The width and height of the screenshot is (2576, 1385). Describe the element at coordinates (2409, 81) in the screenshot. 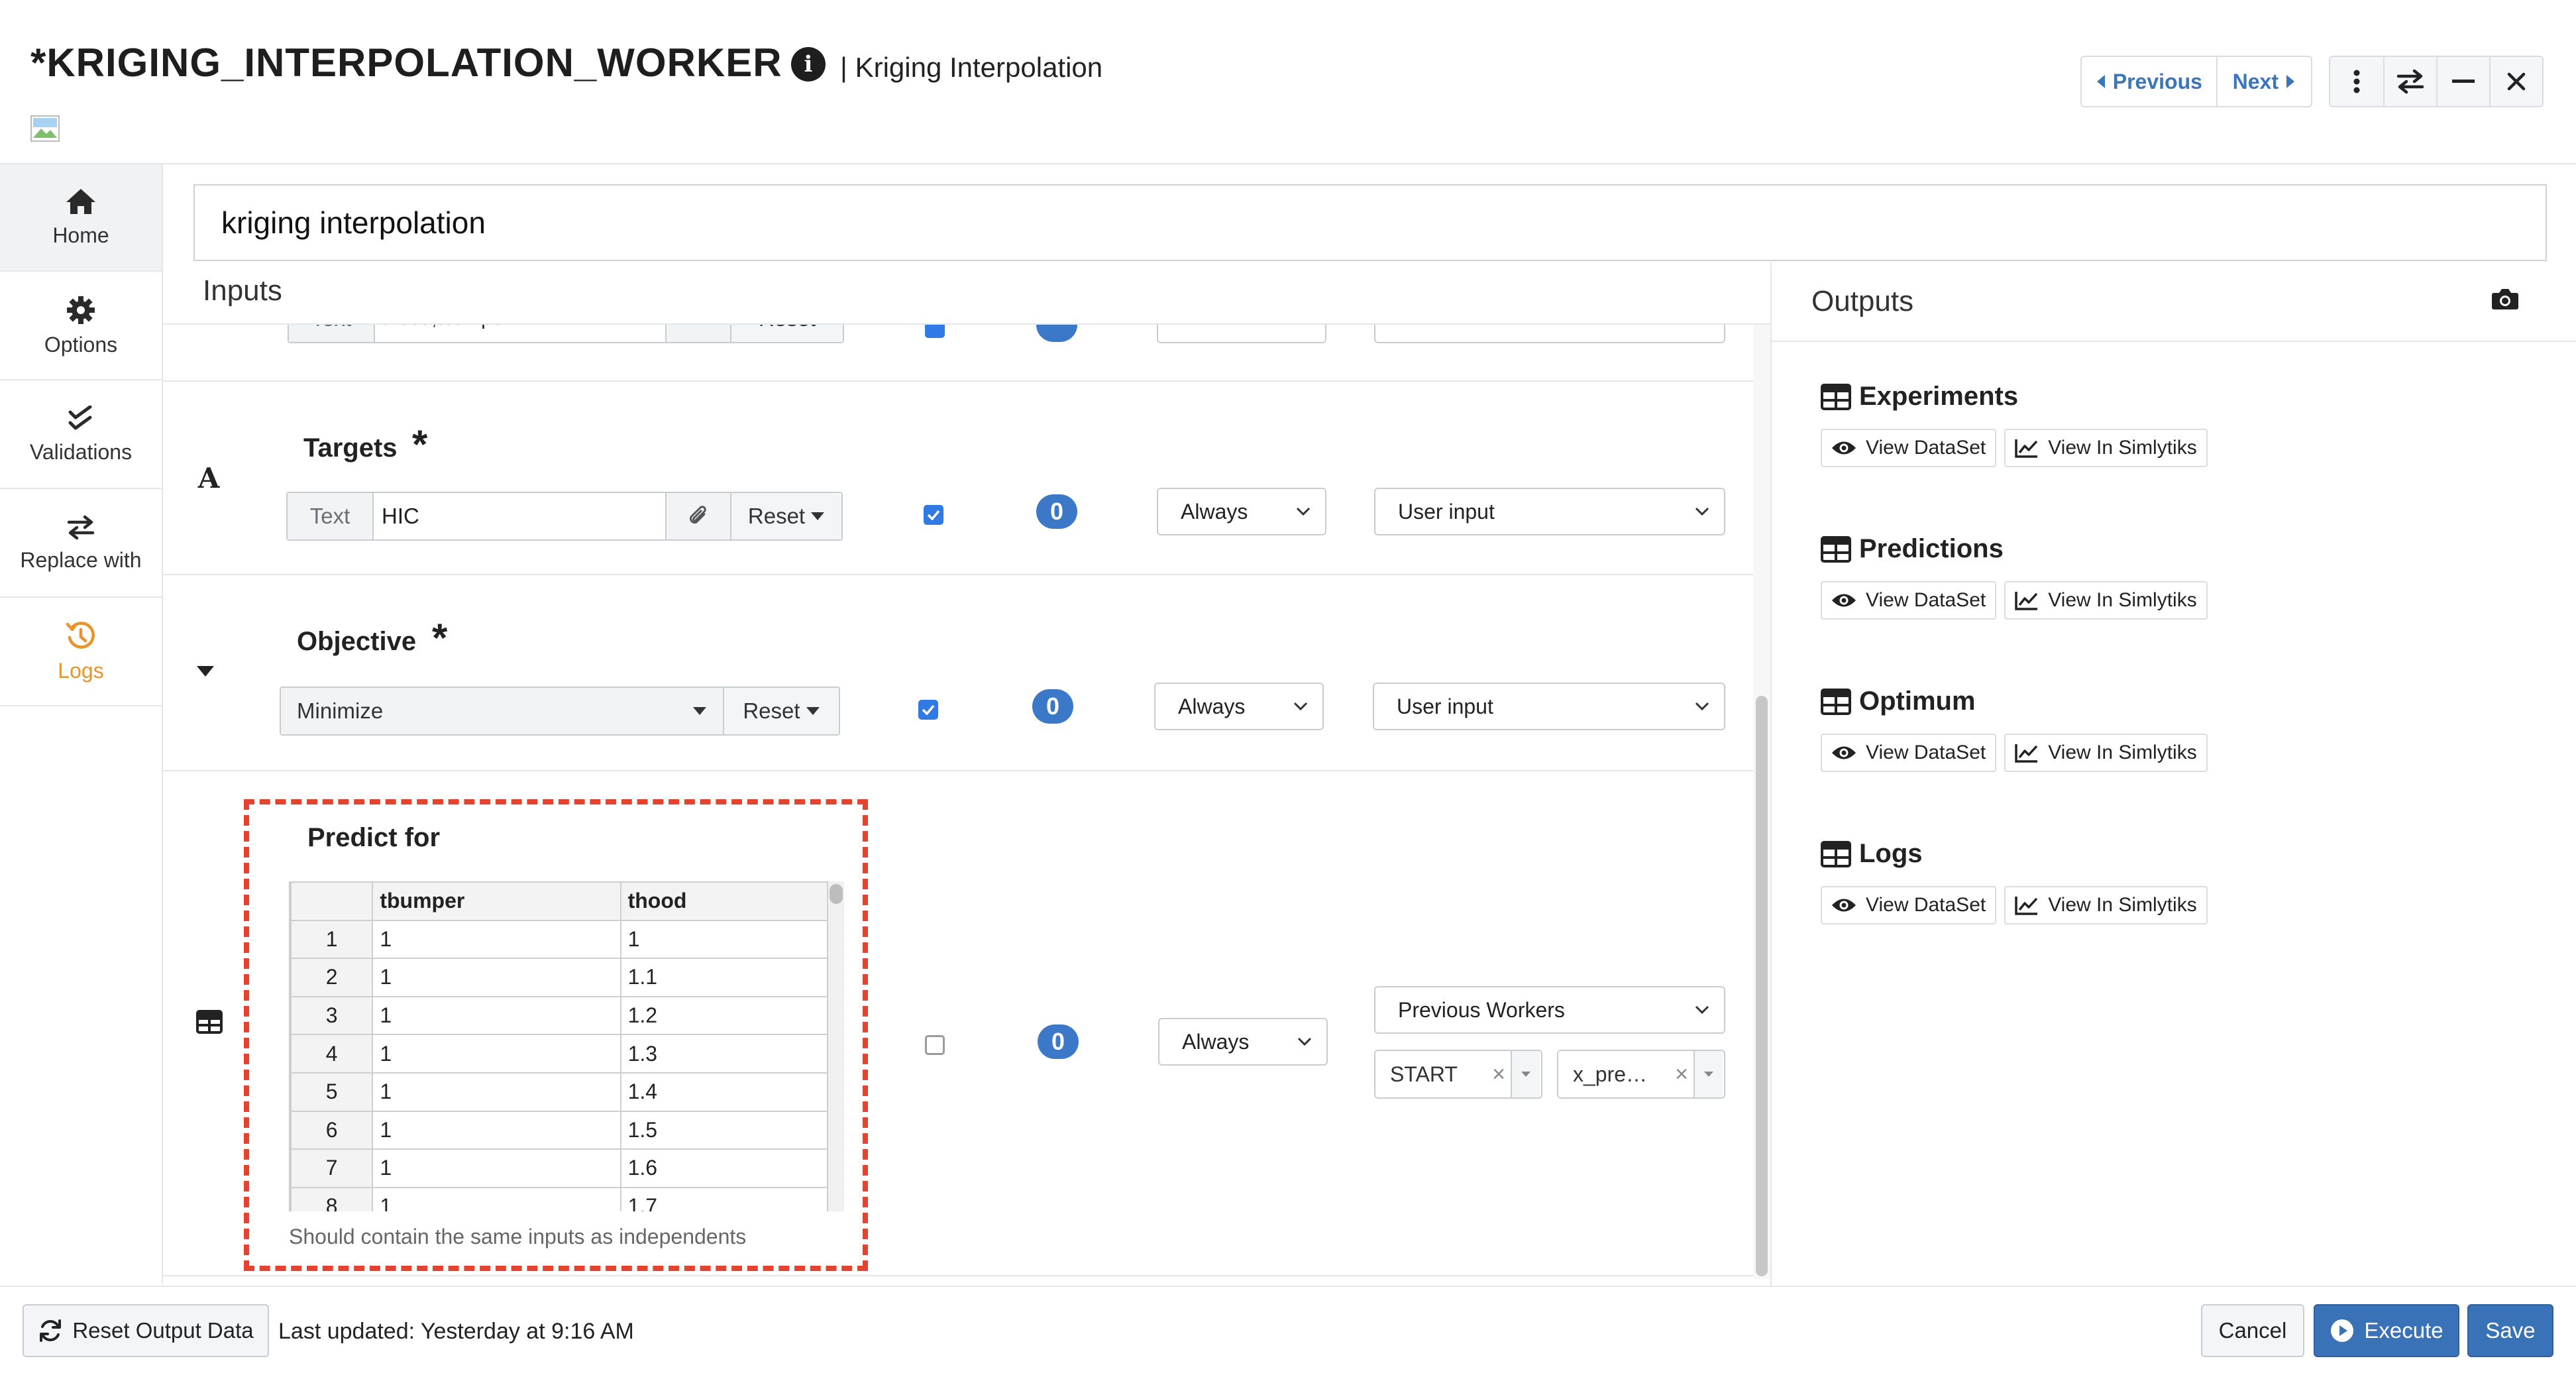

I see `swap-button` at that location.